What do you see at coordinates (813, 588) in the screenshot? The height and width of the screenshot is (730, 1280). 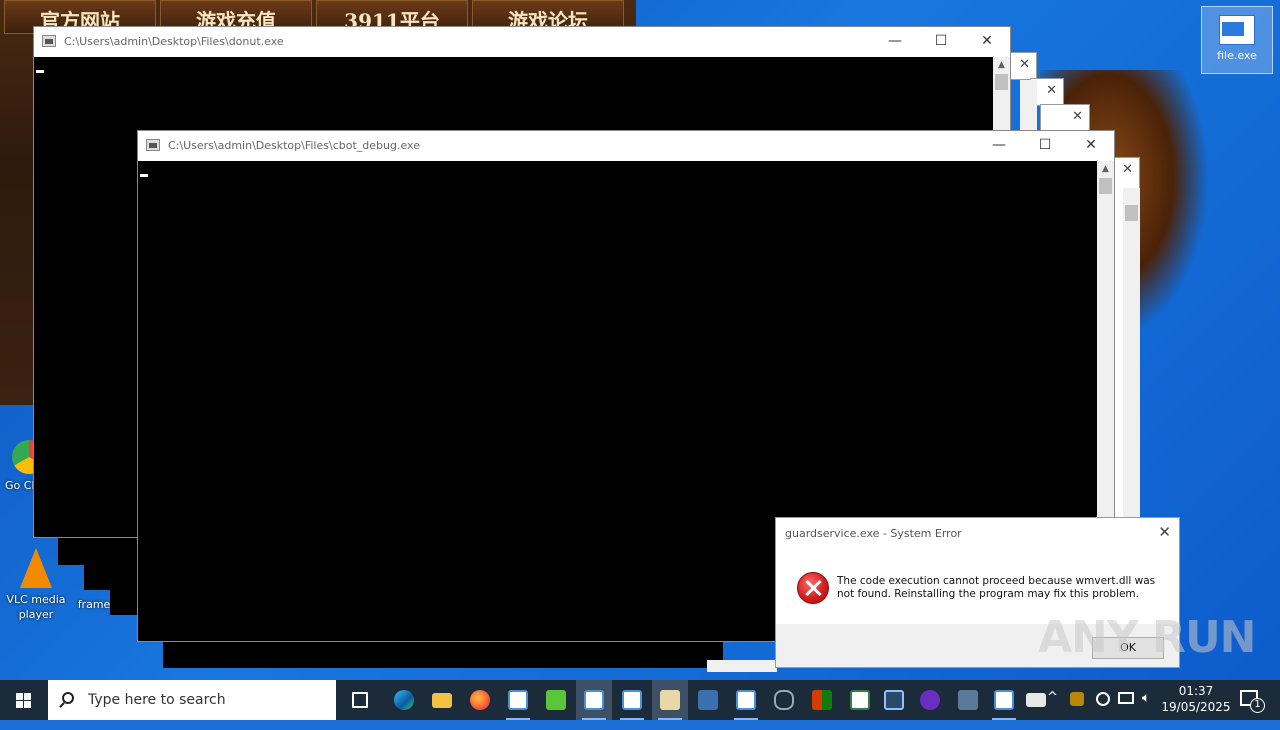 I see `error-icon` at bounding box center [813, 588].